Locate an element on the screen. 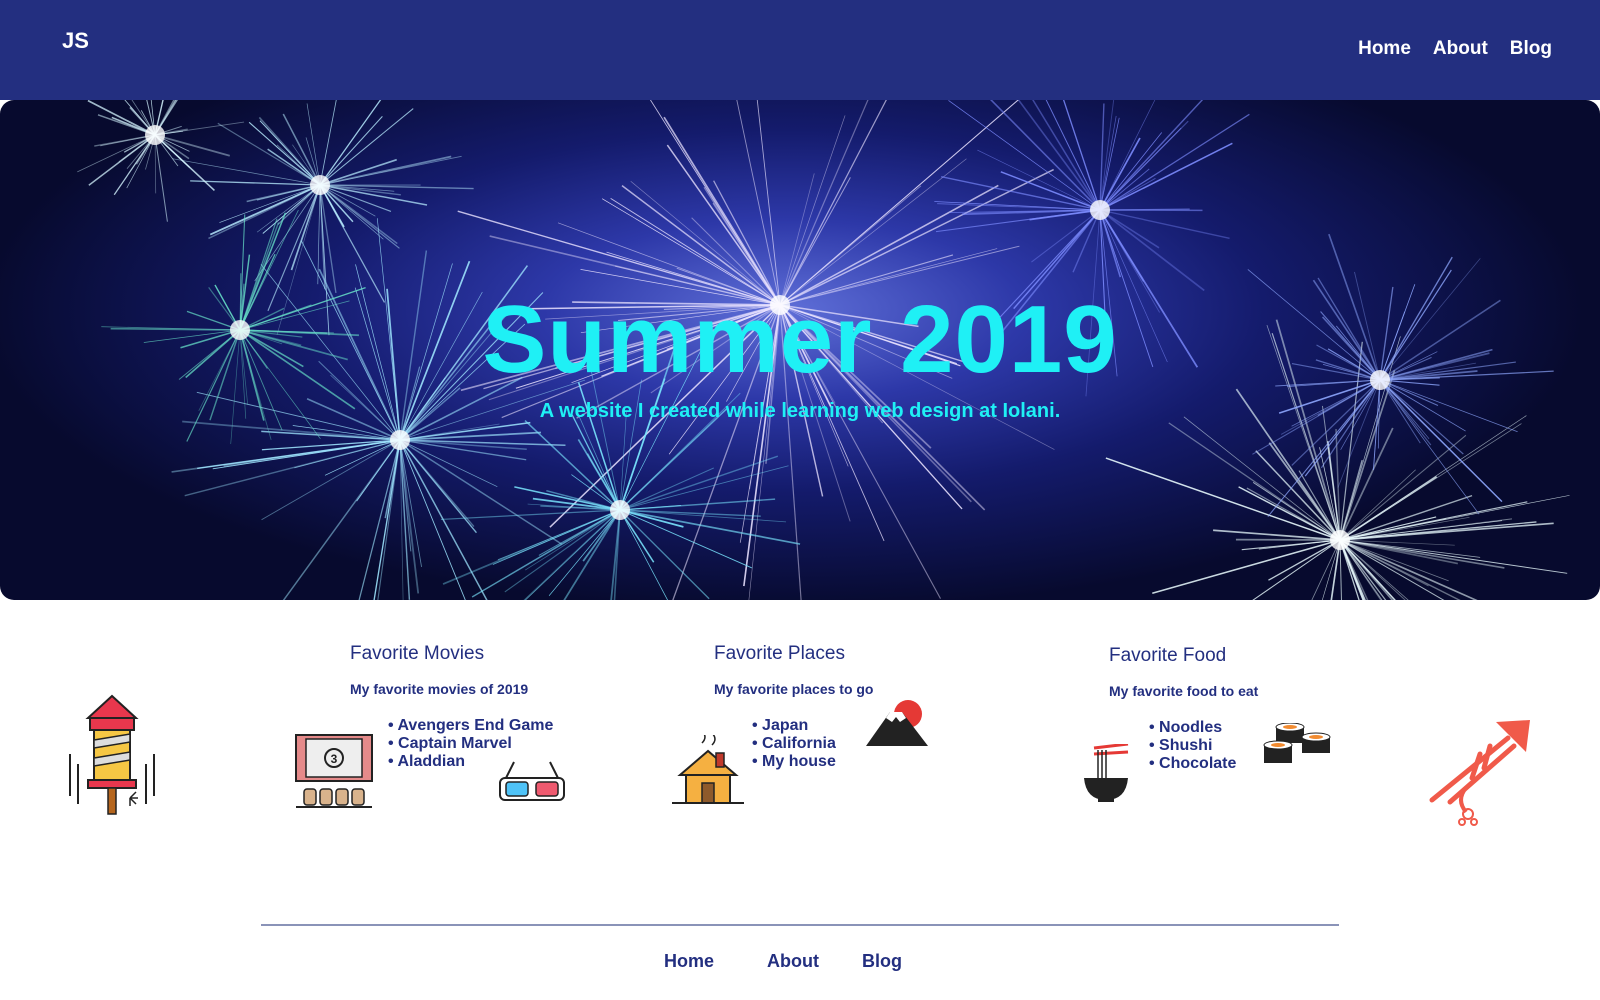 The image size is (1600, 1000). top-nav: Home About Blog is located at coordinates (1455, 49).